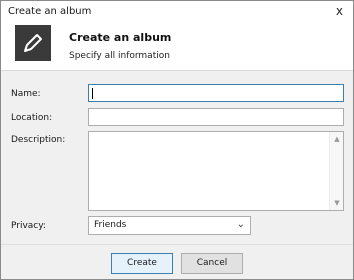 This screenshot has width=354, height=280. Describe the element at coordinates (240, 224) in the screenshot. I see `chevron-down-icon: ⌄` at that location.